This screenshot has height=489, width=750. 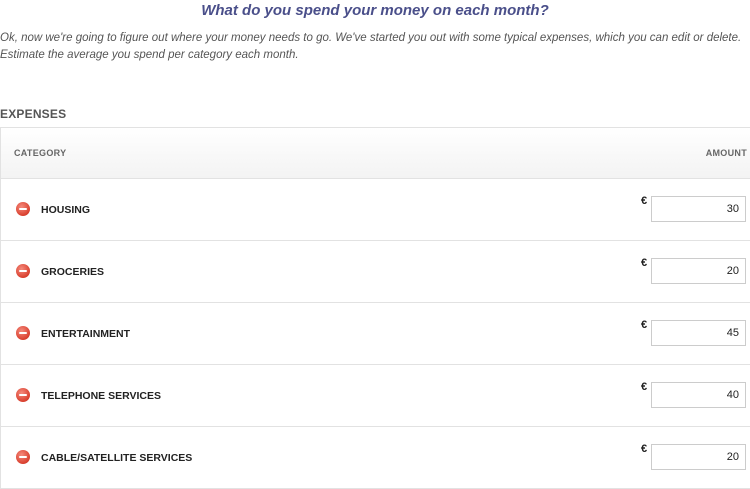 What do you see at coordinates (33, 114) in the screenshot?
I see `expenses-heading: EXPENSES` at bounding box center [33, 114].